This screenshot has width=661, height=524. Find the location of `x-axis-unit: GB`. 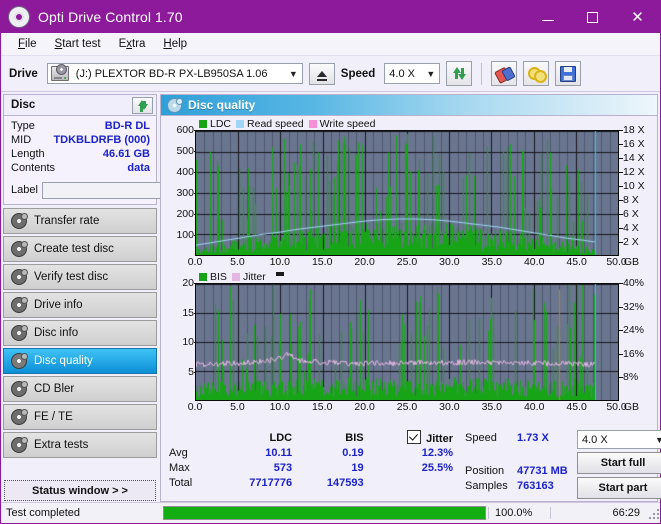

x-axis-unit: GB is located at coordinates (631, 407).